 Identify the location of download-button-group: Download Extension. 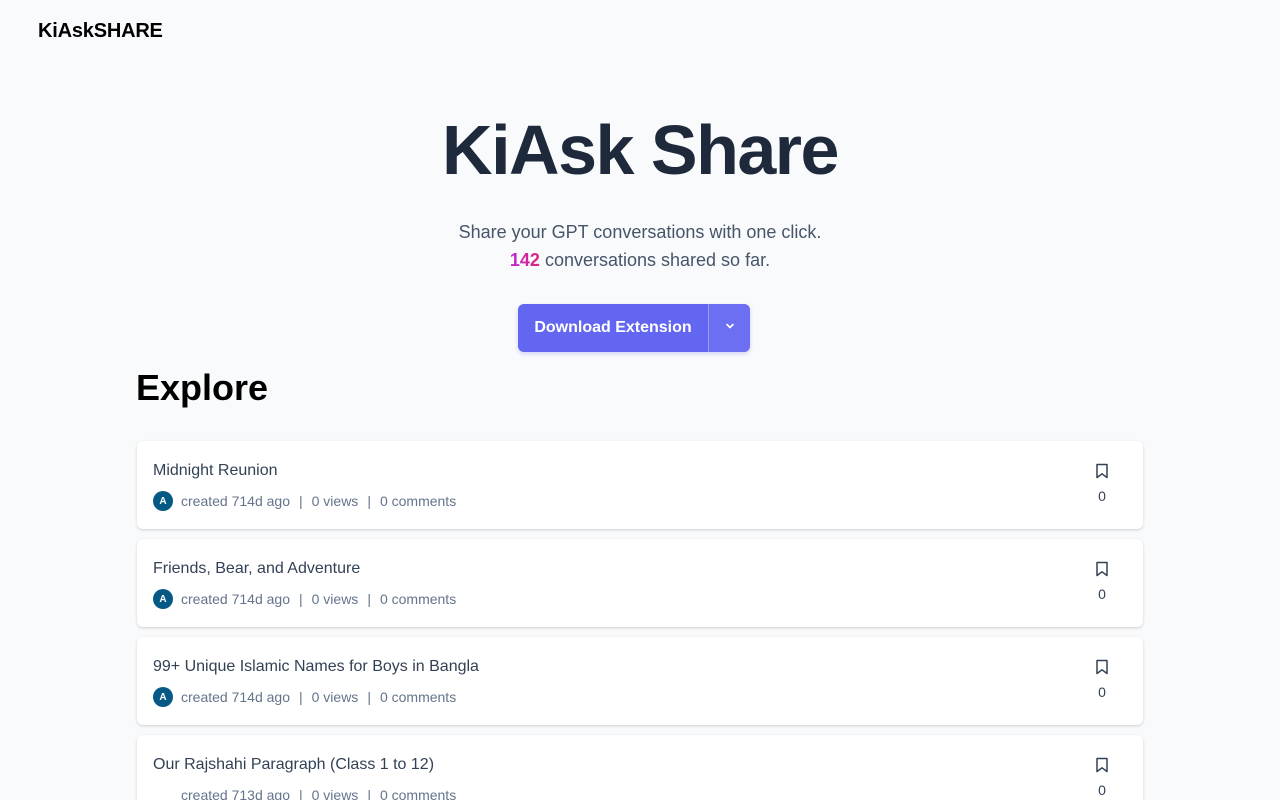
(634, 328).